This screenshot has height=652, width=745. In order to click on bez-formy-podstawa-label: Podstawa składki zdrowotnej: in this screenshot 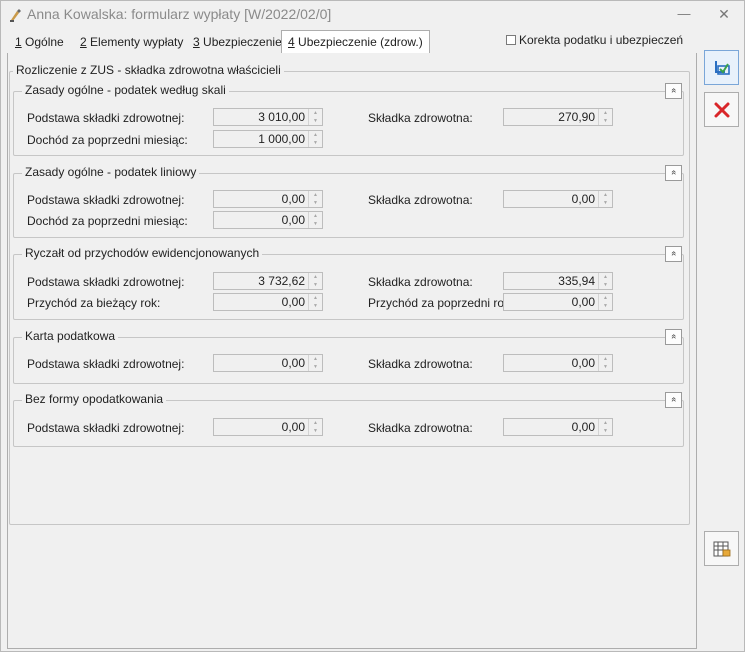, I will do `click(106, 428)`.